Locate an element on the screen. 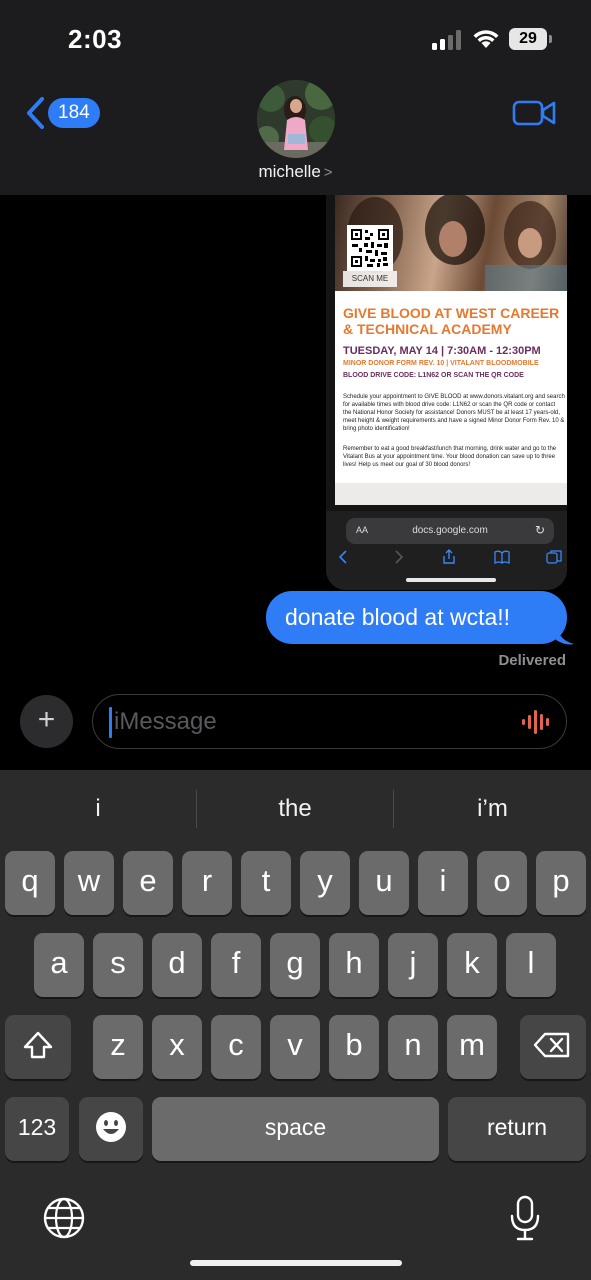 The width and height of the screenshot is (591, 1280). sent-message-bubble: donate blood at wcta!! is located at coordinates (416, 617).